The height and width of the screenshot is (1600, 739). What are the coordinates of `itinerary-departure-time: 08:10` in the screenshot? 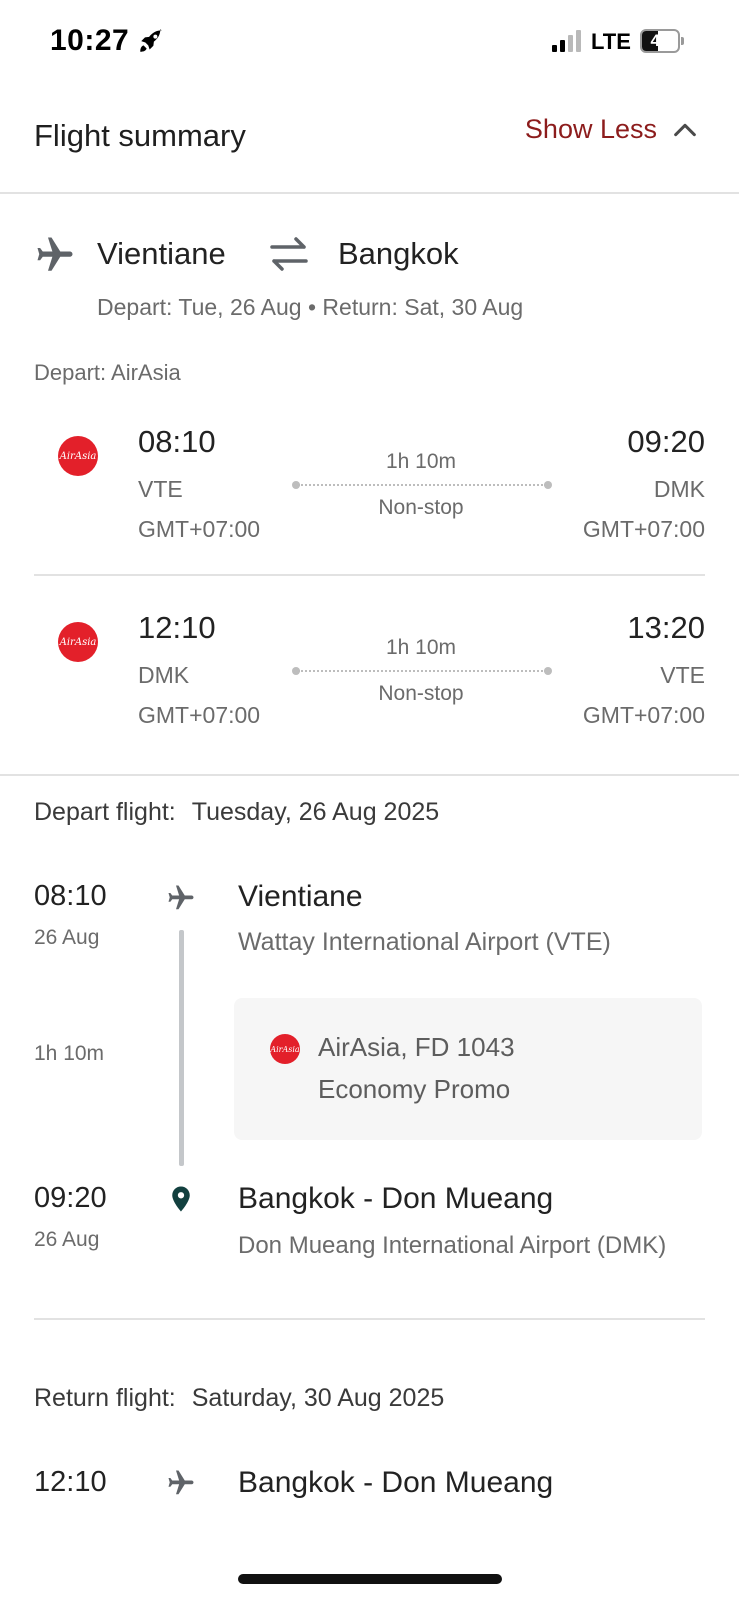 It's located at (70, 896).